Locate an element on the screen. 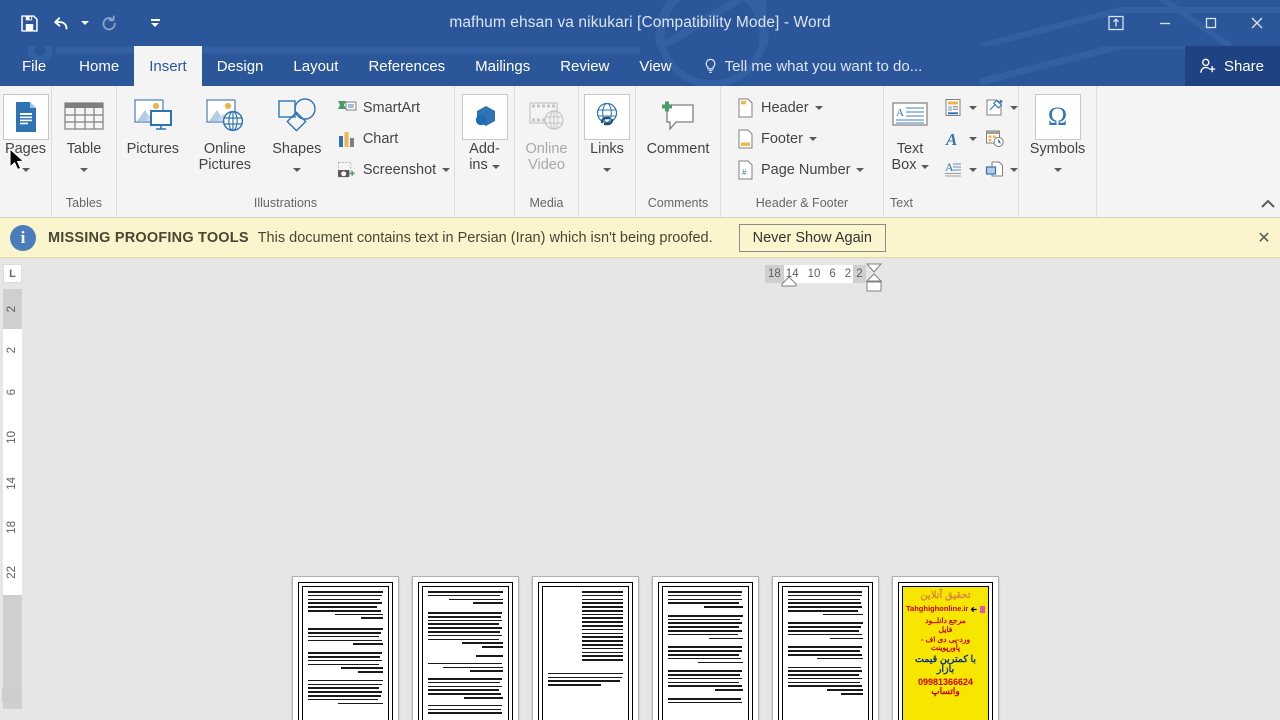  pages-button: Pages is located at coordinates (26, 133).